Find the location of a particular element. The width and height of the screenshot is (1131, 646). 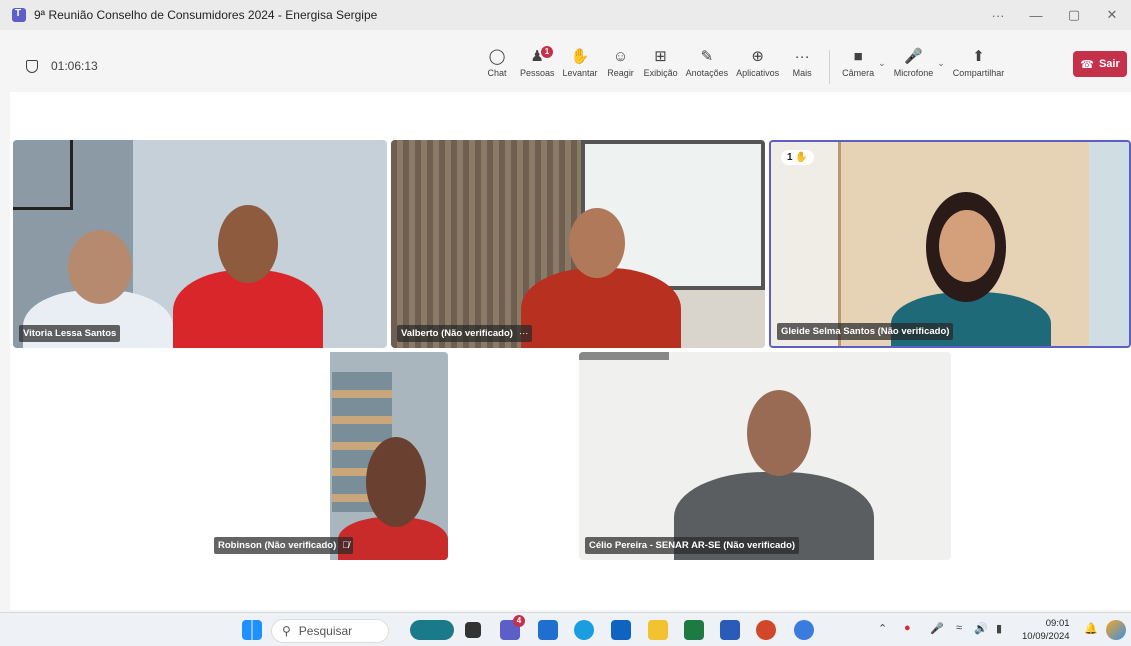

participant-name-label: Vitoria Lessa Santos is located at coordinates (70, 333).